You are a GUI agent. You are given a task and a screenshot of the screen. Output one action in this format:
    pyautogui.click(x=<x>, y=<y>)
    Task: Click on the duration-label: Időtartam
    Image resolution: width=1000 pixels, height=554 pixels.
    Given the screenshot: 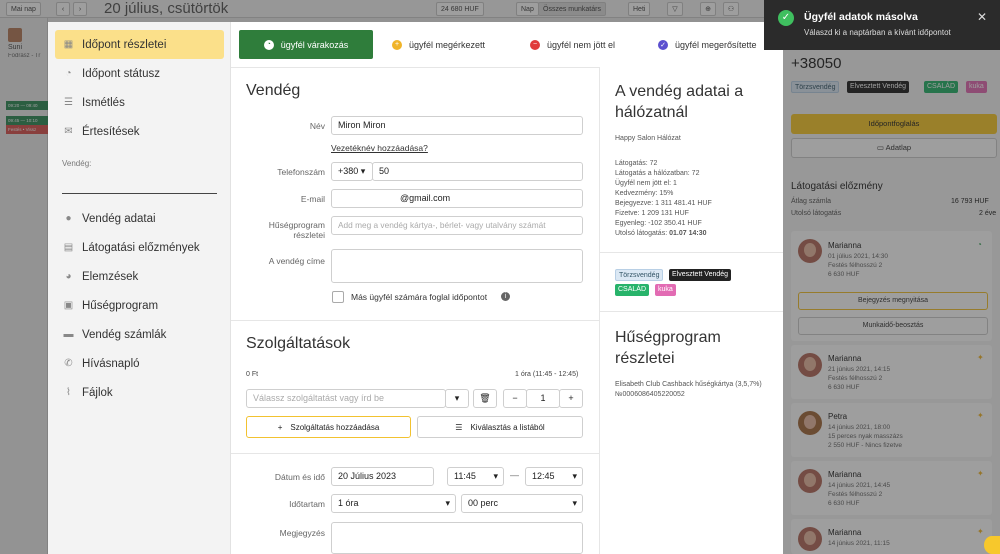 What is the action you would take?
    pyautogui.click(x=307, y=504)
    